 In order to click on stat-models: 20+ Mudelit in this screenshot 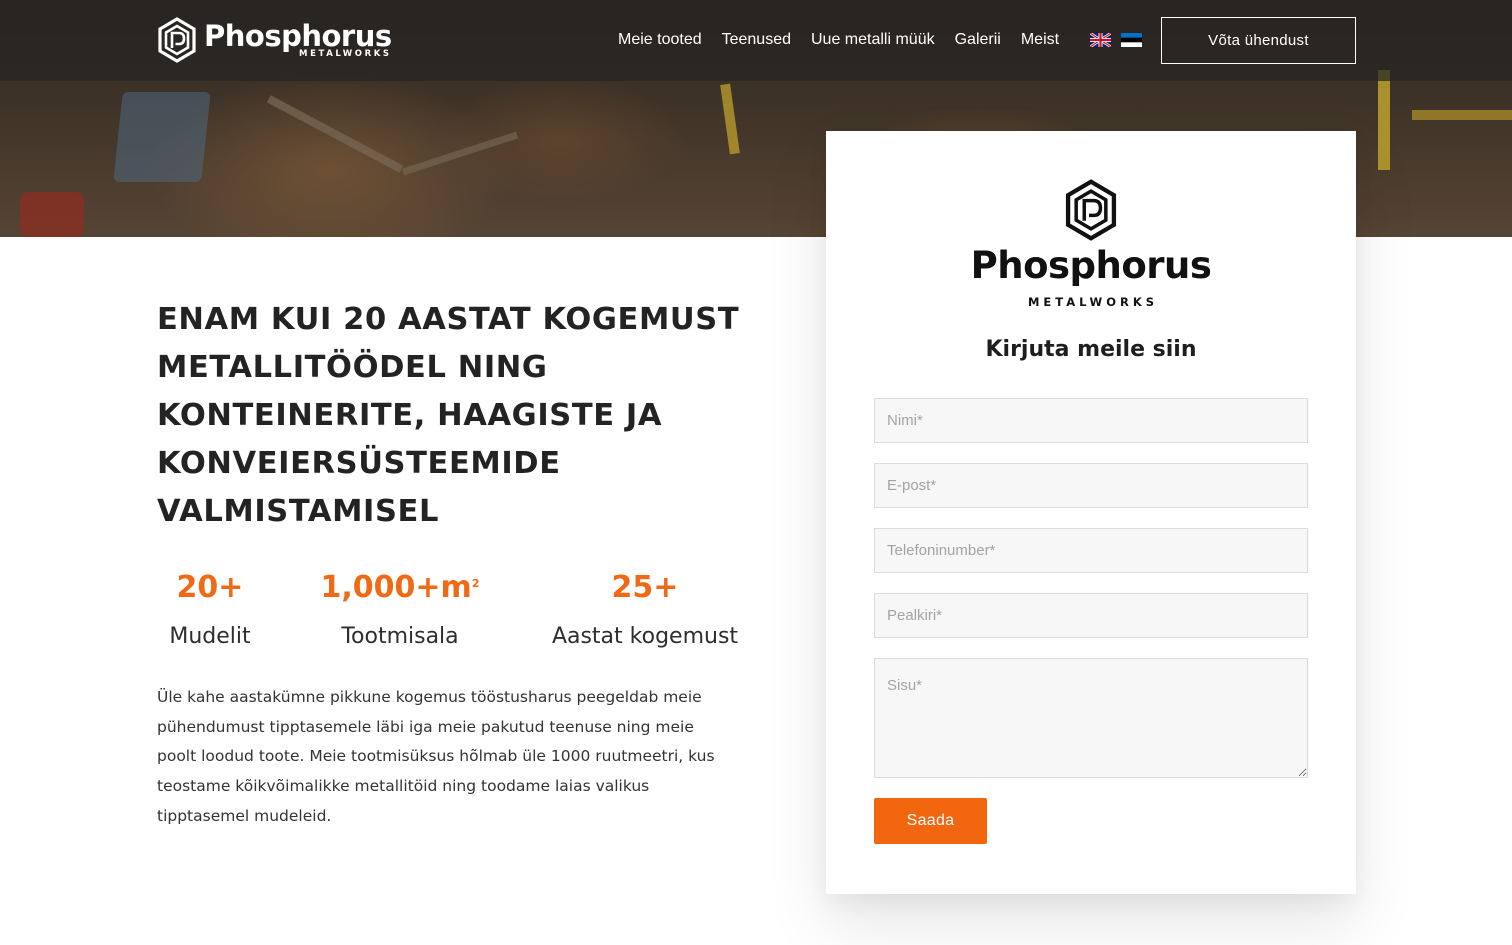, I will do `click(210, 610)`.